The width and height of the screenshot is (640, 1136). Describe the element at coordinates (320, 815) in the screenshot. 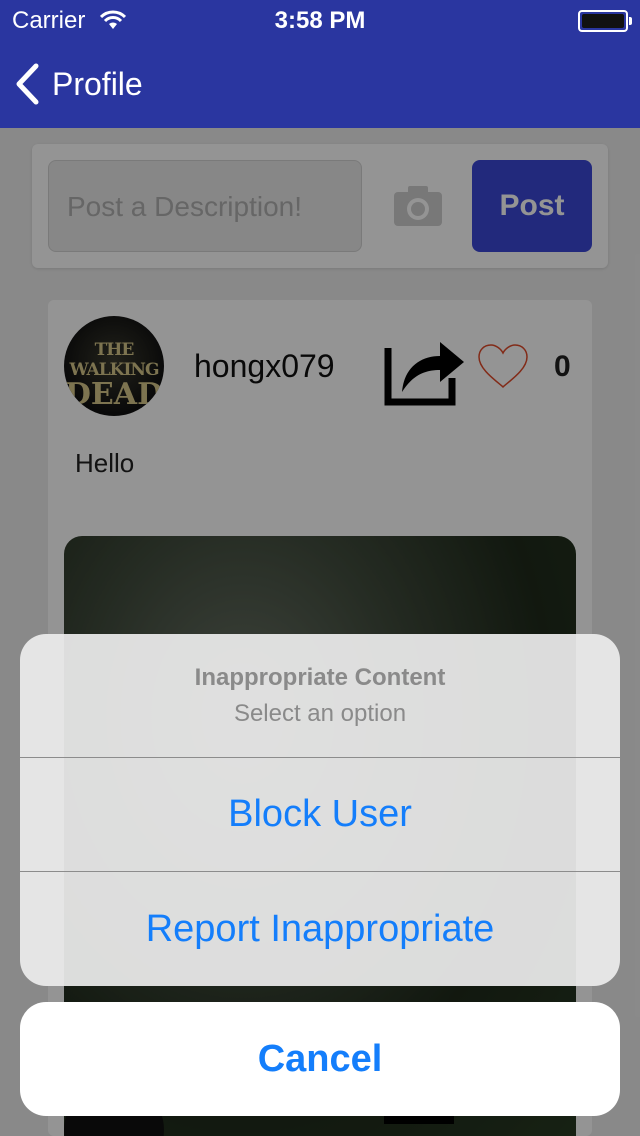

I see `block-user-button: Block User` at that location.